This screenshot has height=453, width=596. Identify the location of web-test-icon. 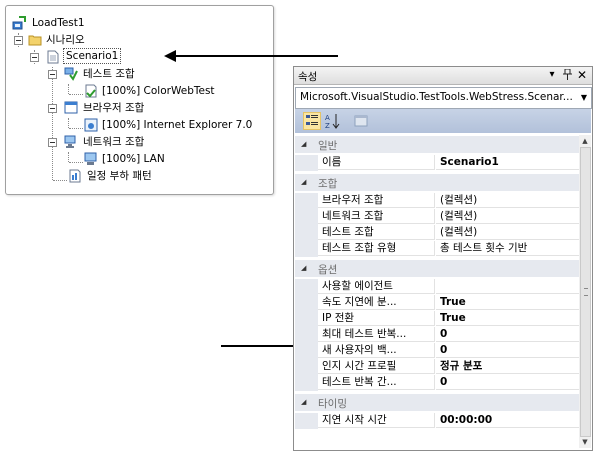
(91, 91).